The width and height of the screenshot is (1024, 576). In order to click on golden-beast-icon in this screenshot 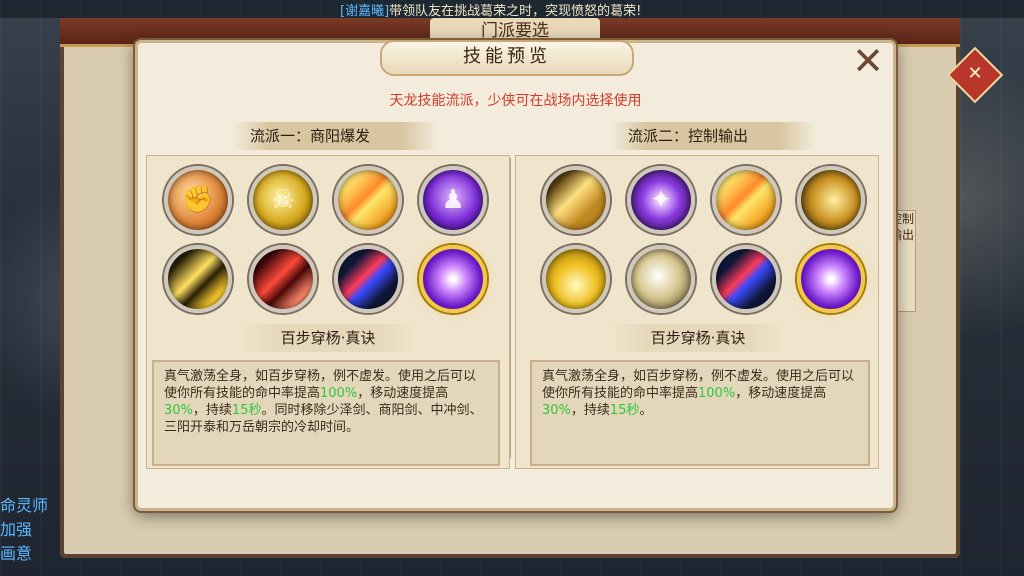, I will do `click(831, 200)`.